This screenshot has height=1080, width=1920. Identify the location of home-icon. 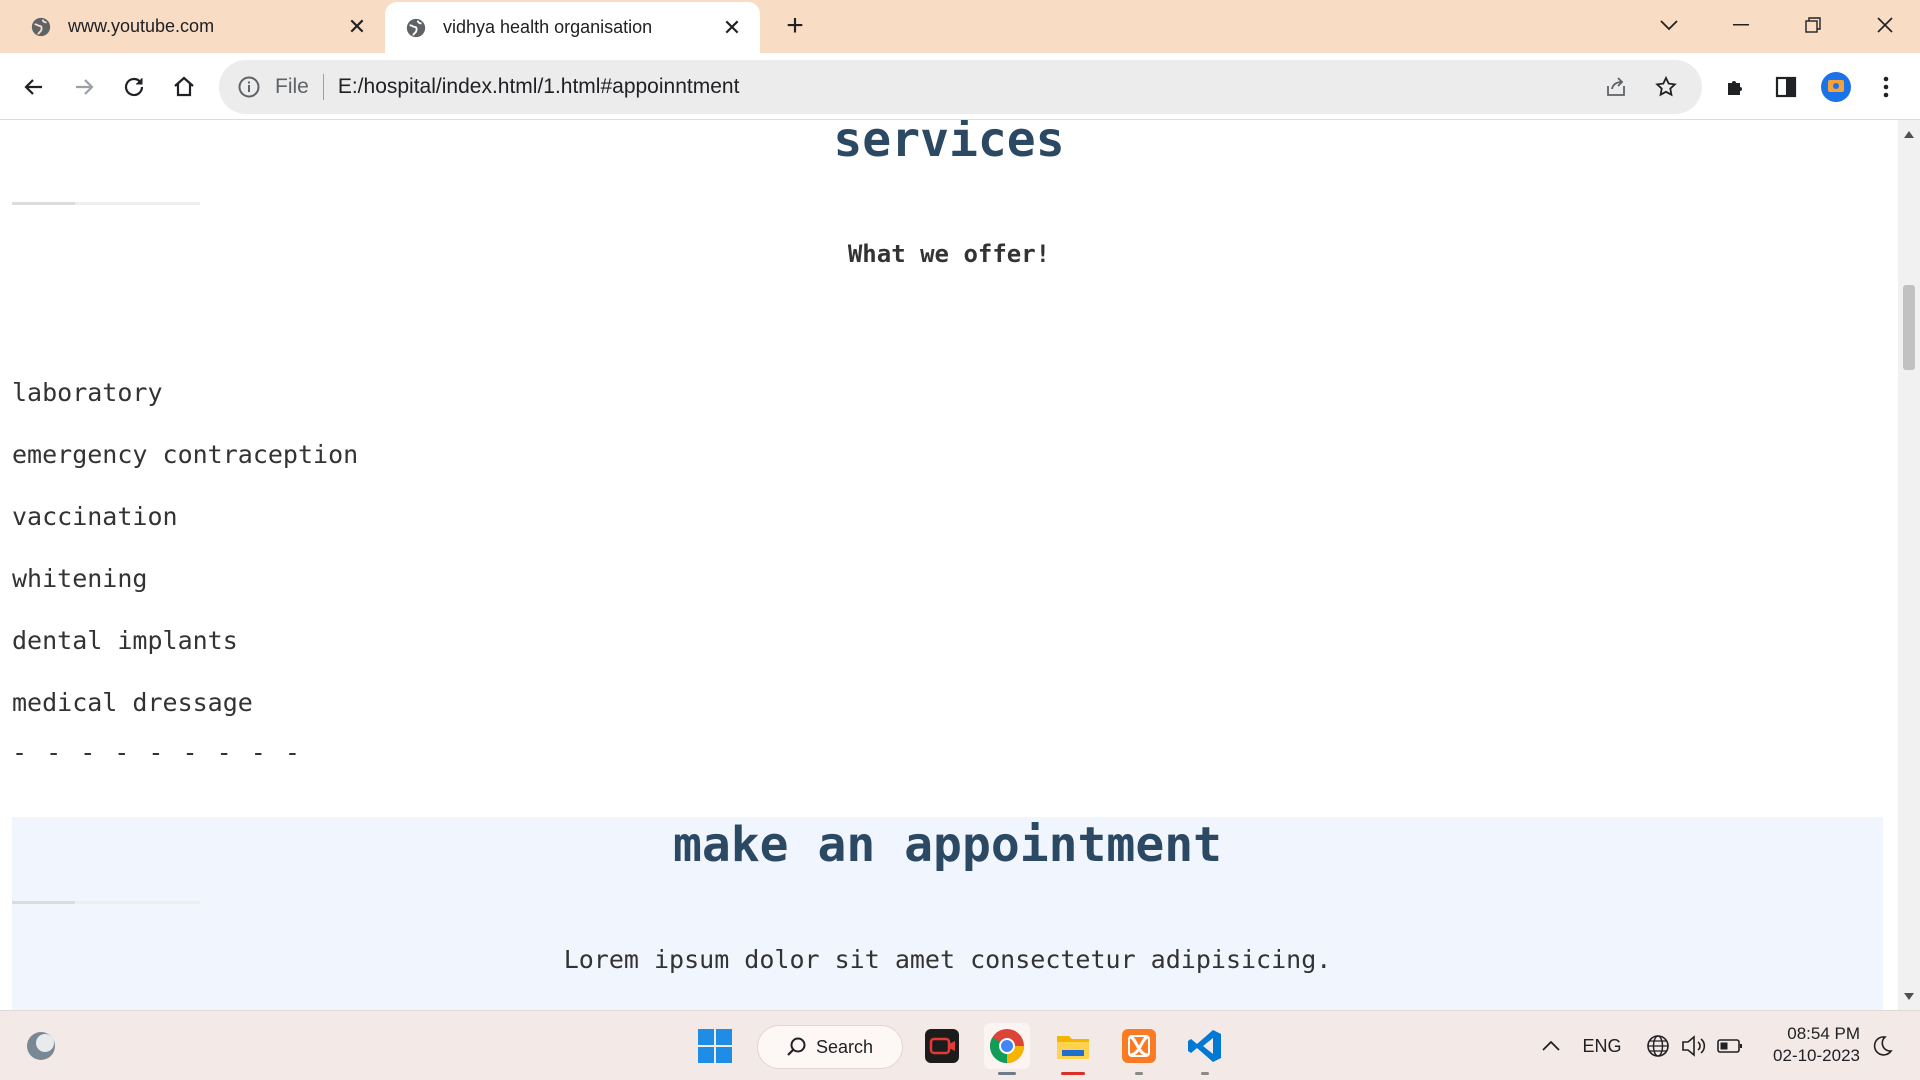
(184, 87).